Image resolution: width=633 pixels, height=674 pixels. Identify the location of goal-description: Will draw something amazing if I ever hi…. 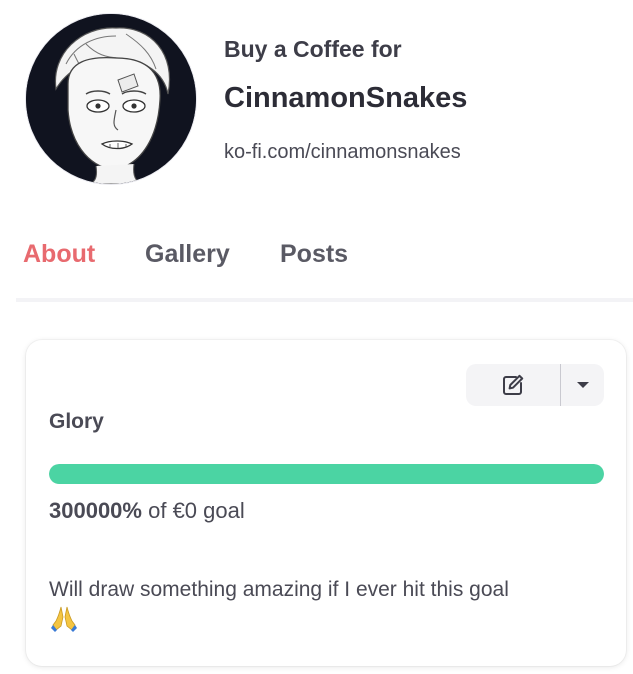
(329, 608).